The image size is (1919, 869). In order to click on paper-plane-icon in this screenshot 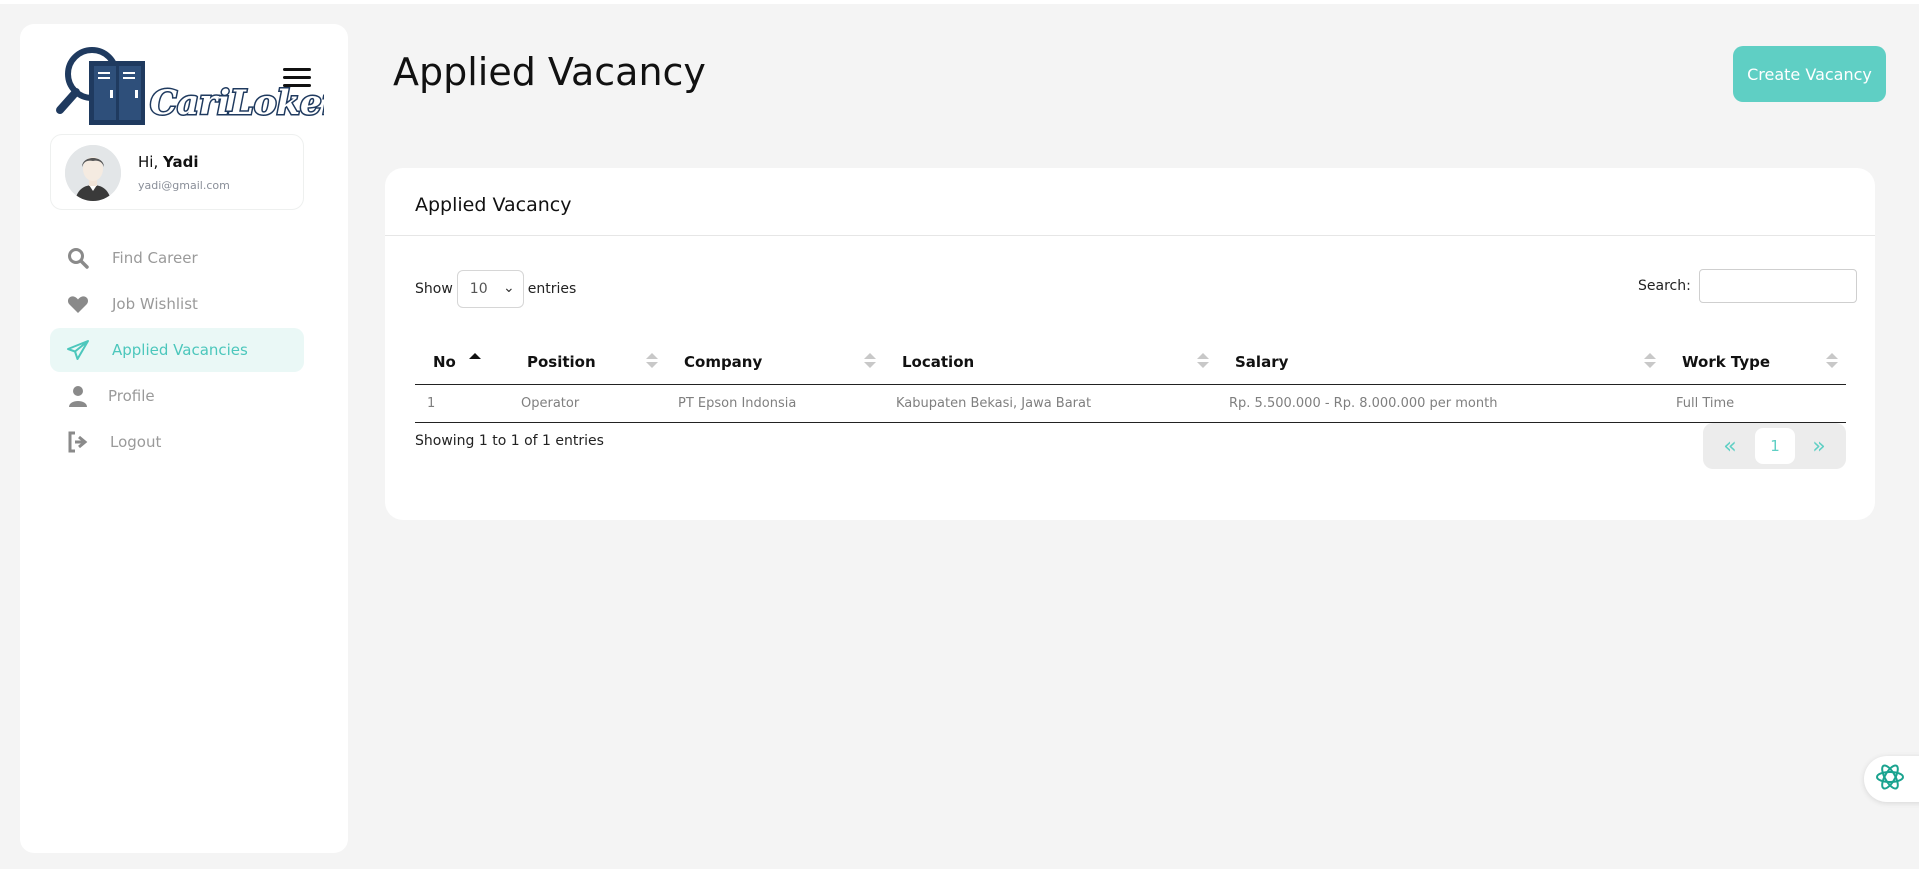, I will do `click(78, 350)`.